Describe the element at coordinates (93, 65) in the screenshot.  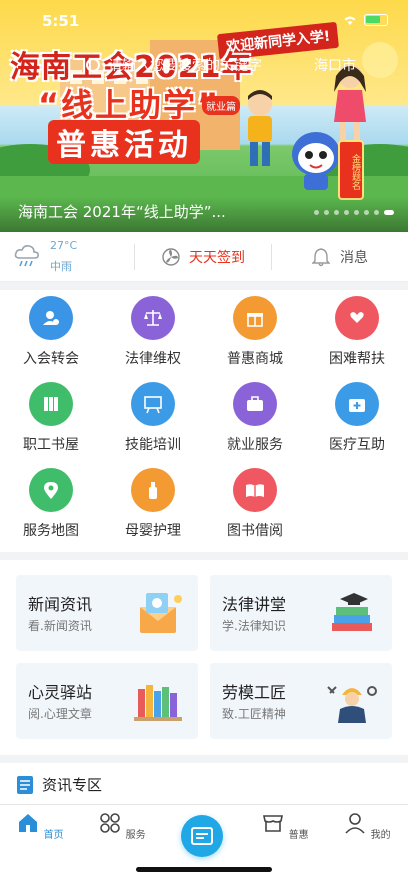
I see `search-icon` at that location.